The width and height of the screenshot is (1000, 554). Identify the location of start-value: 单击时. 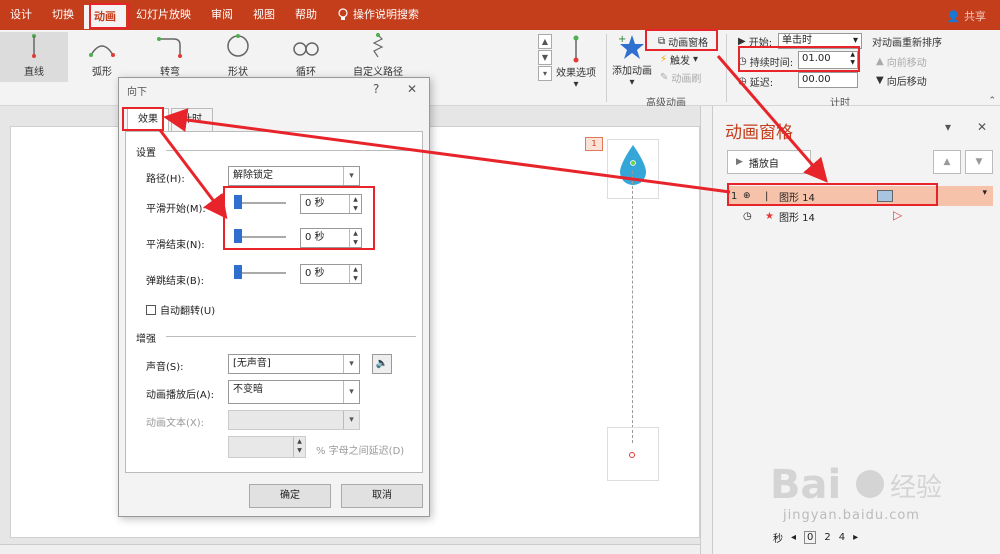
(797, 40).